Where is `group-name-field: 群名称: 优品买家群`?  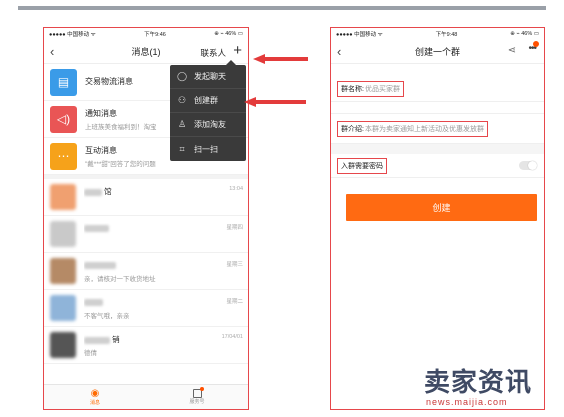 group-name-field: 群名称: 优品买家群 is located at coordinates (437, 89).